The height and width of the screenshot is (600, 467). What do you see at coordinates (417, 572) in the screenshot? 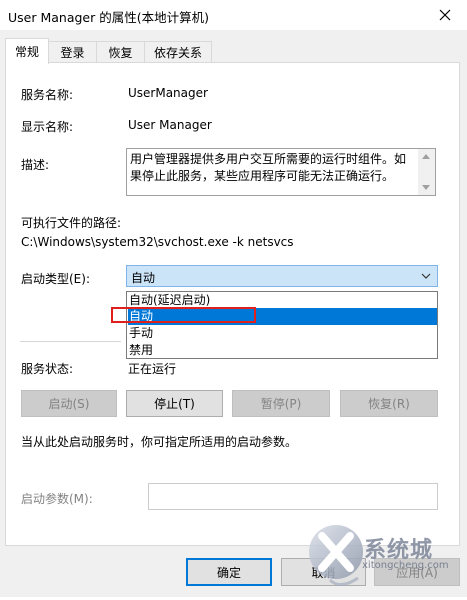
I see `apply-button: 应用(A)` at bounding box center [417, 572].